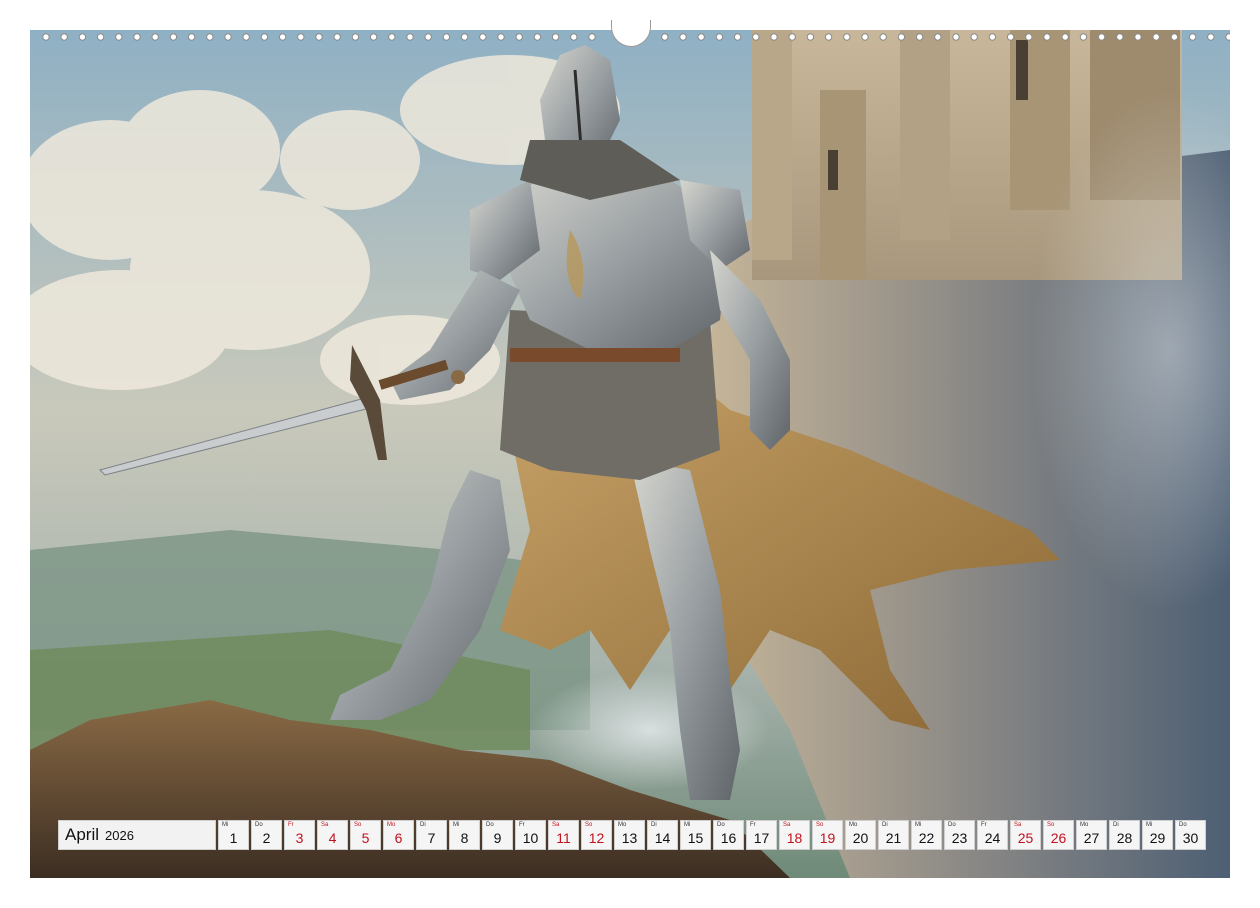  I want to click on day-number: 14, so click(662, 838).